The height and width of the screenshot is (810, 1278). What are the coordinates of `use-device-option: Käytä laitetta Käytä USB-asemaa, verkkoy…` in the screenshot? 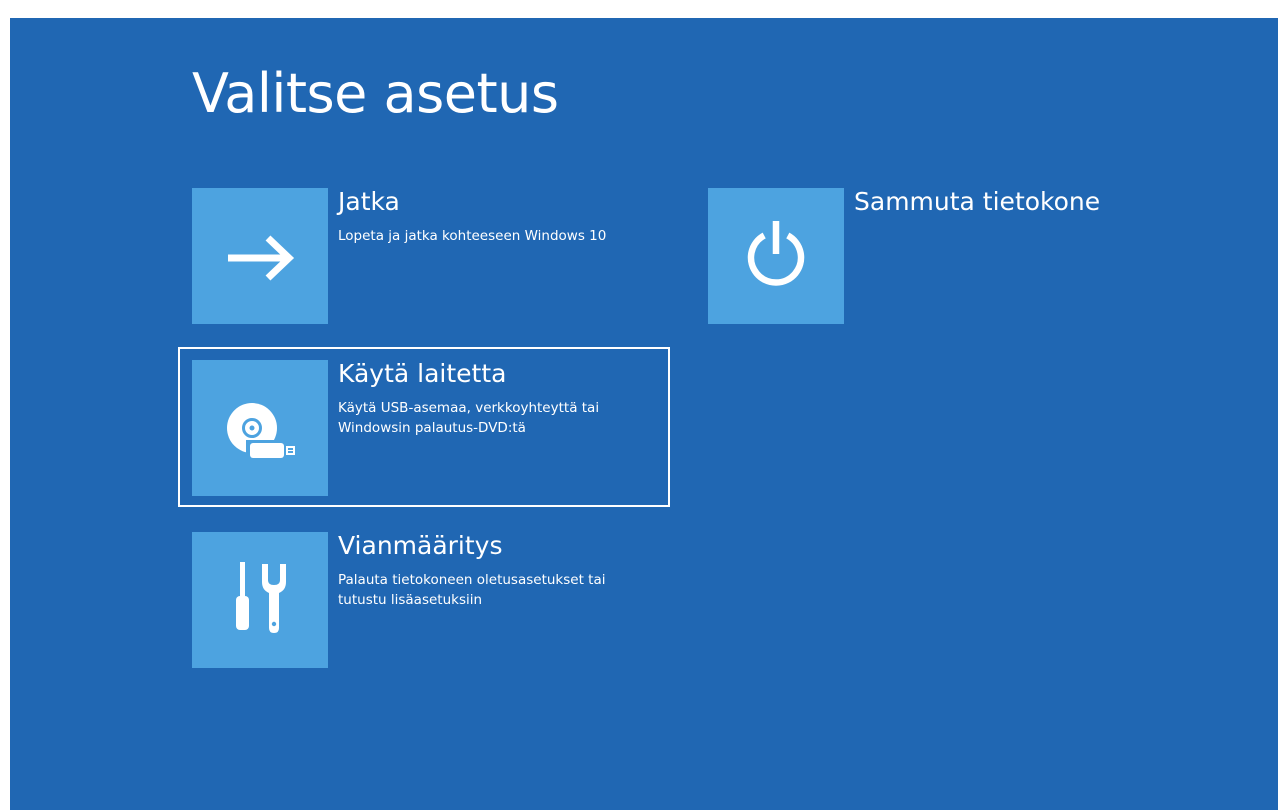 It's located at (432, 427).